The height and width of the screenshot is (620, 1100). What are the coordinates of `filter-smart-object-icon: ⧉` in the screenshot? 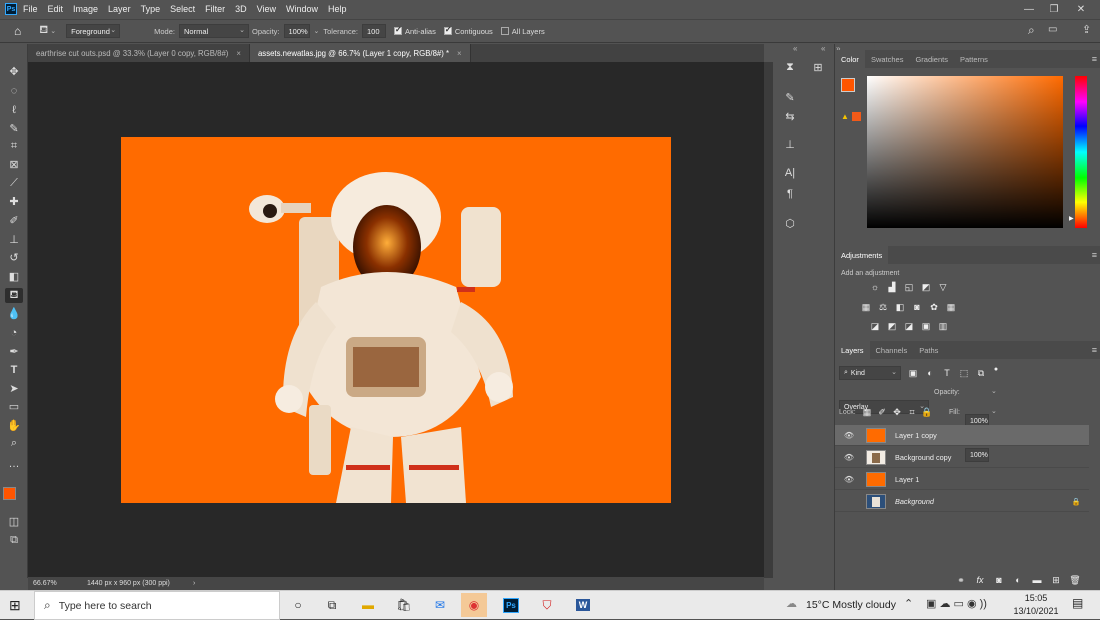 It's located at (981, 373).